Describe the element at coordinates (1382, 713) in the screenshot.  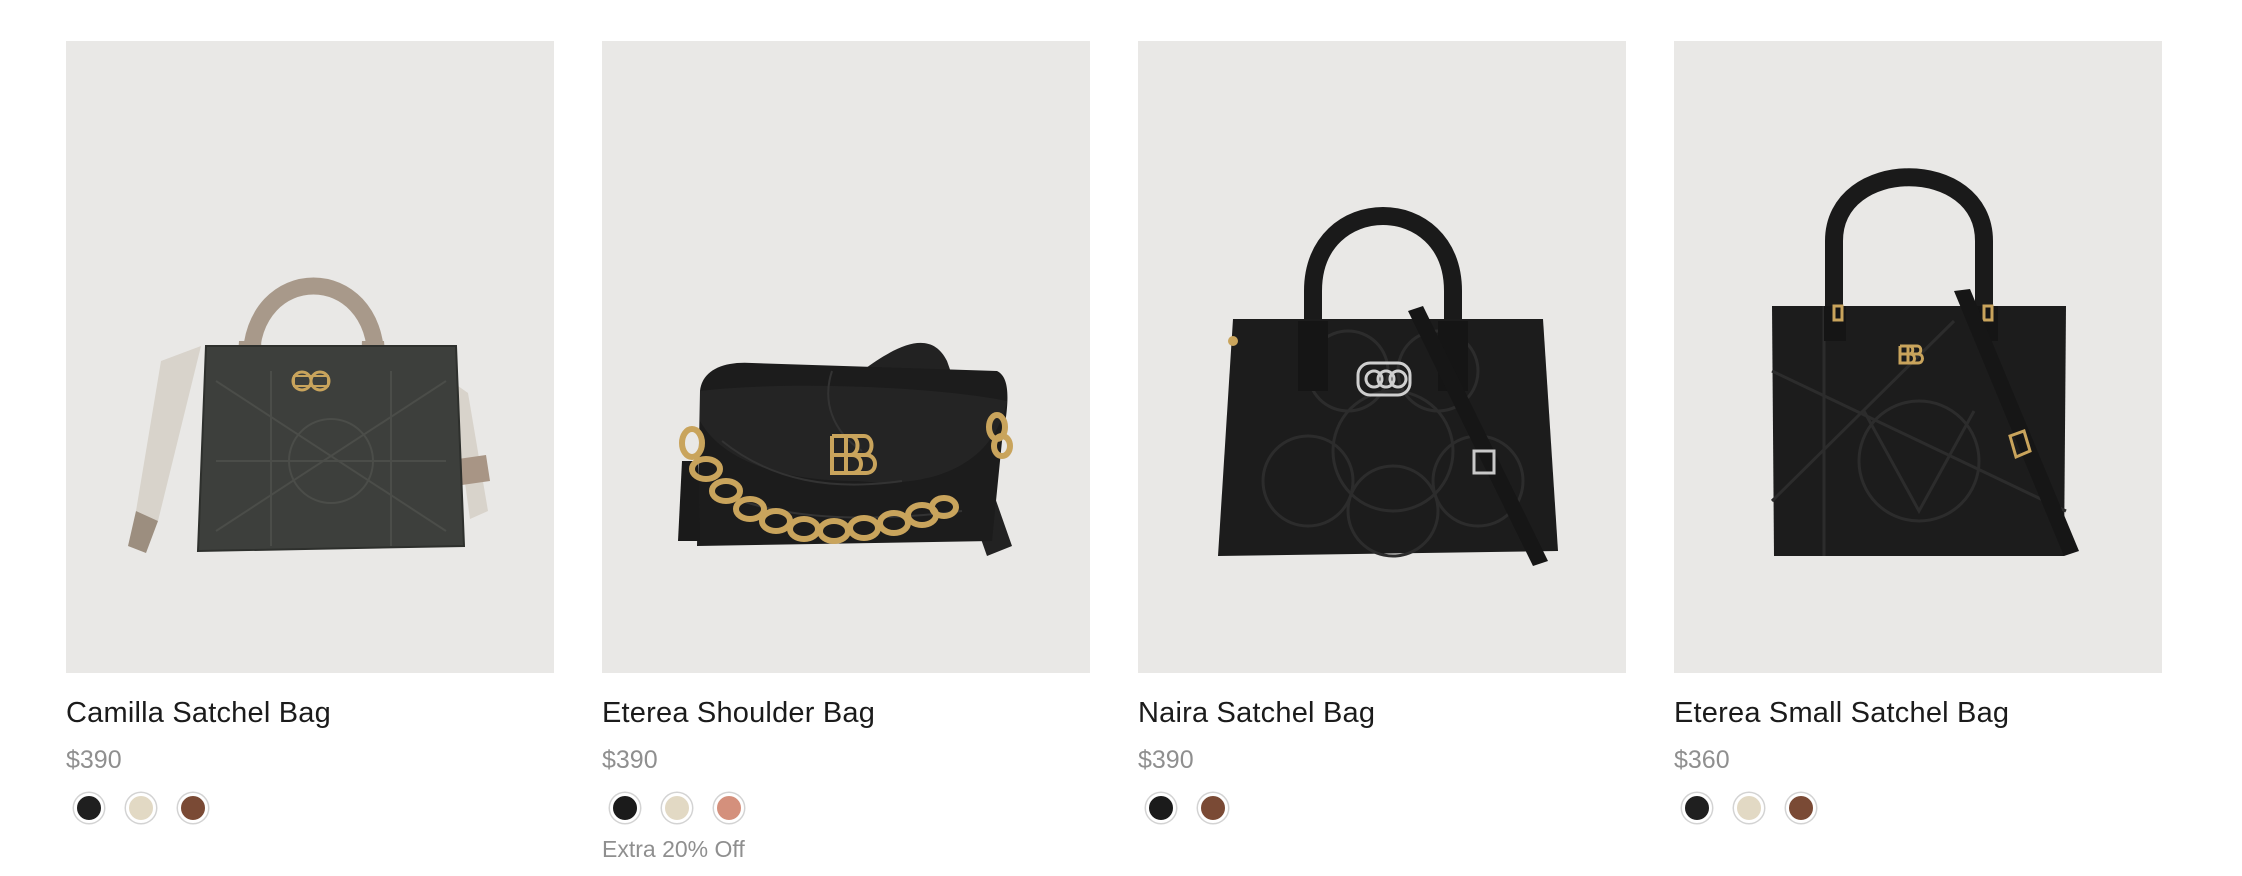
I see `product-name: Naira Satchel Bag` at that location.